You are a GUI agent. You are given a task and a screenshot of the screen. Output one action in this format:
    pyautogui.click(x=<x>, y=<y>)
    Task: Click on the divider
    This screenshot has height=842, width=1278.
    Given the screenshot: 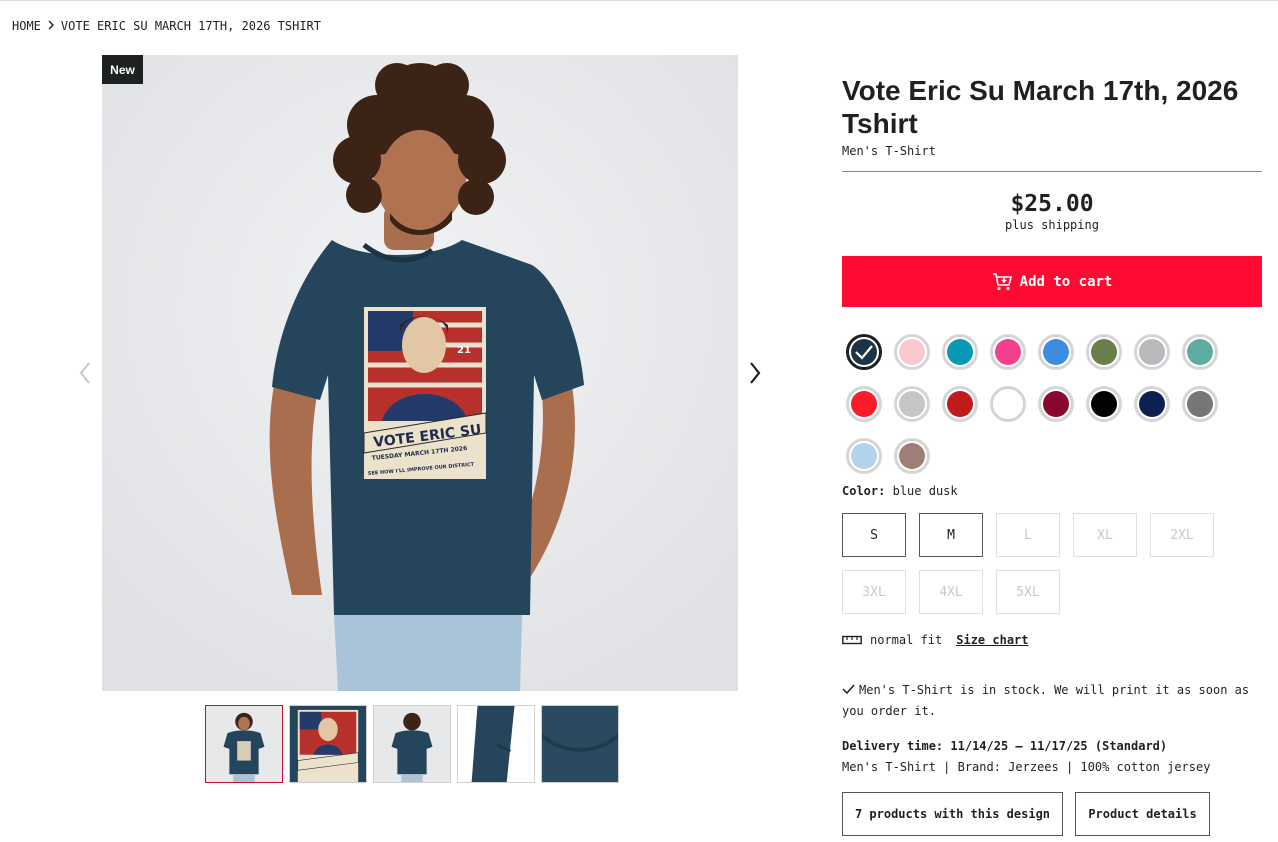 What is the action you would take?
    pyautogui.click(x=1052, y=171)
    